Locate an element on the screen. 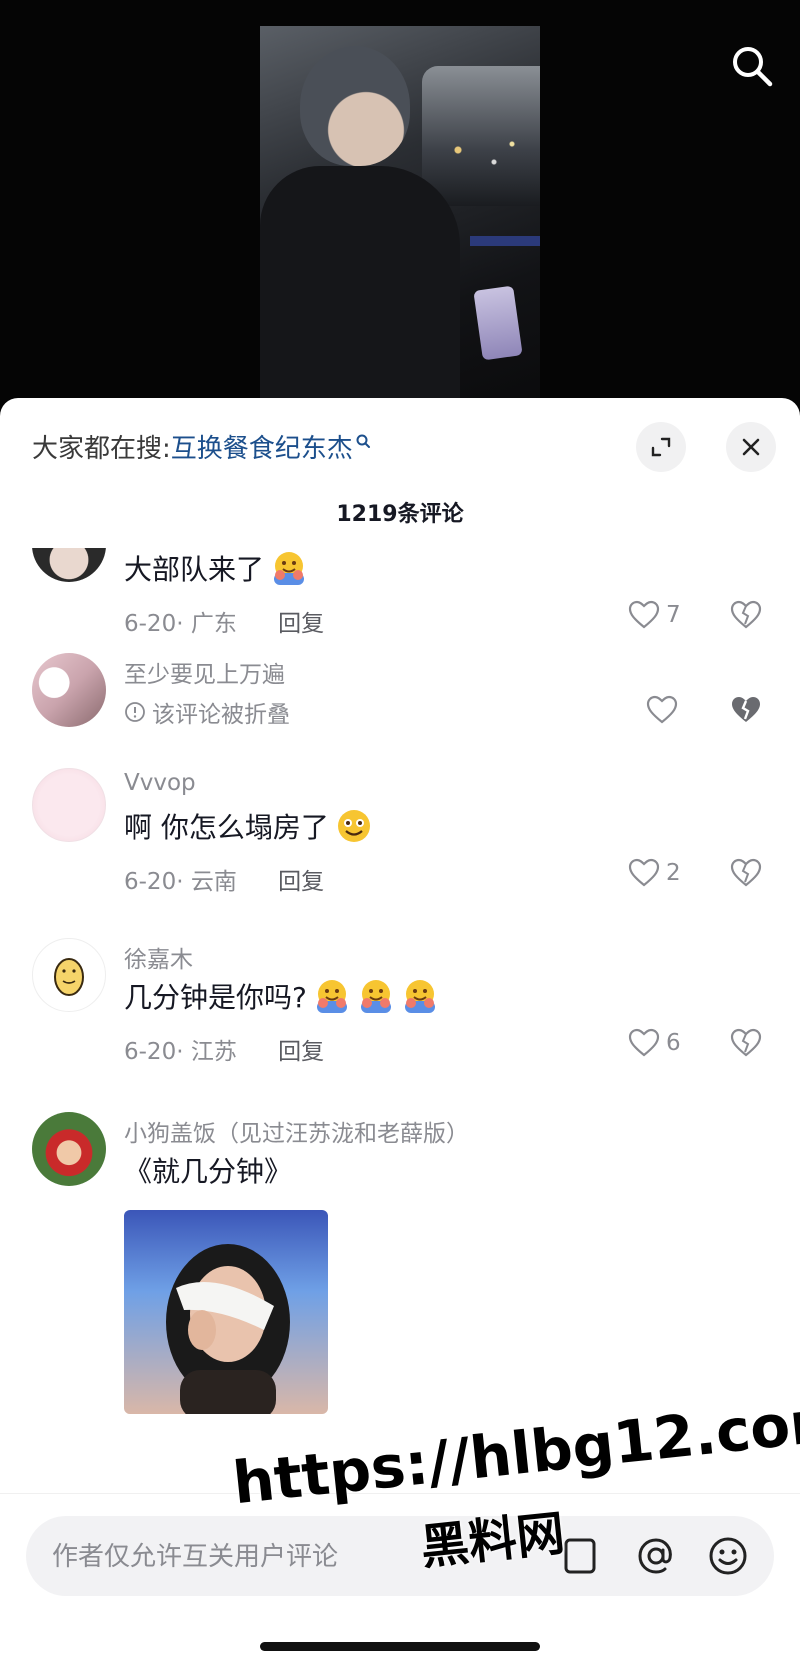 This screenshot has height=1661, width=800. bear-sticker-icon is located at coordinates (69, 977).